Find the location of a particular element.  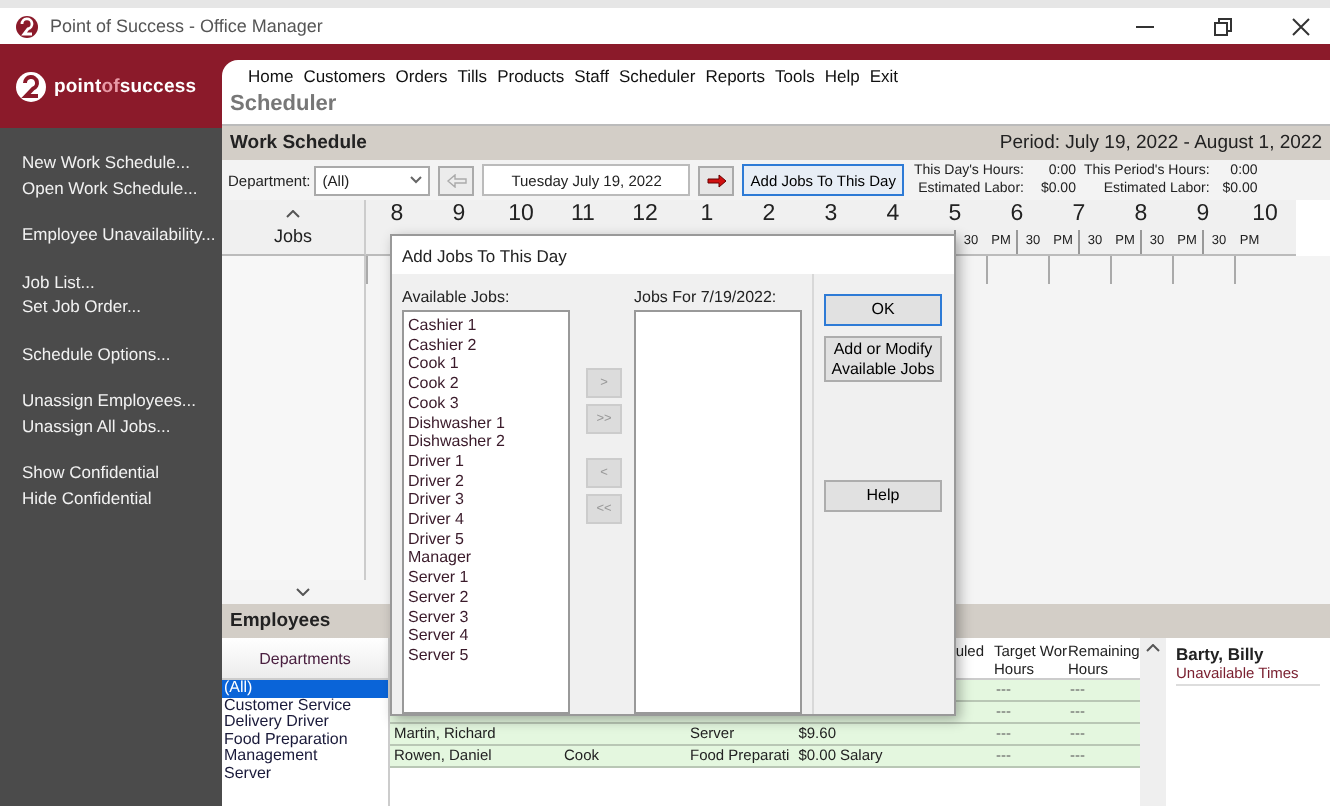

department-item: Server is located at coordinates (305, 773).